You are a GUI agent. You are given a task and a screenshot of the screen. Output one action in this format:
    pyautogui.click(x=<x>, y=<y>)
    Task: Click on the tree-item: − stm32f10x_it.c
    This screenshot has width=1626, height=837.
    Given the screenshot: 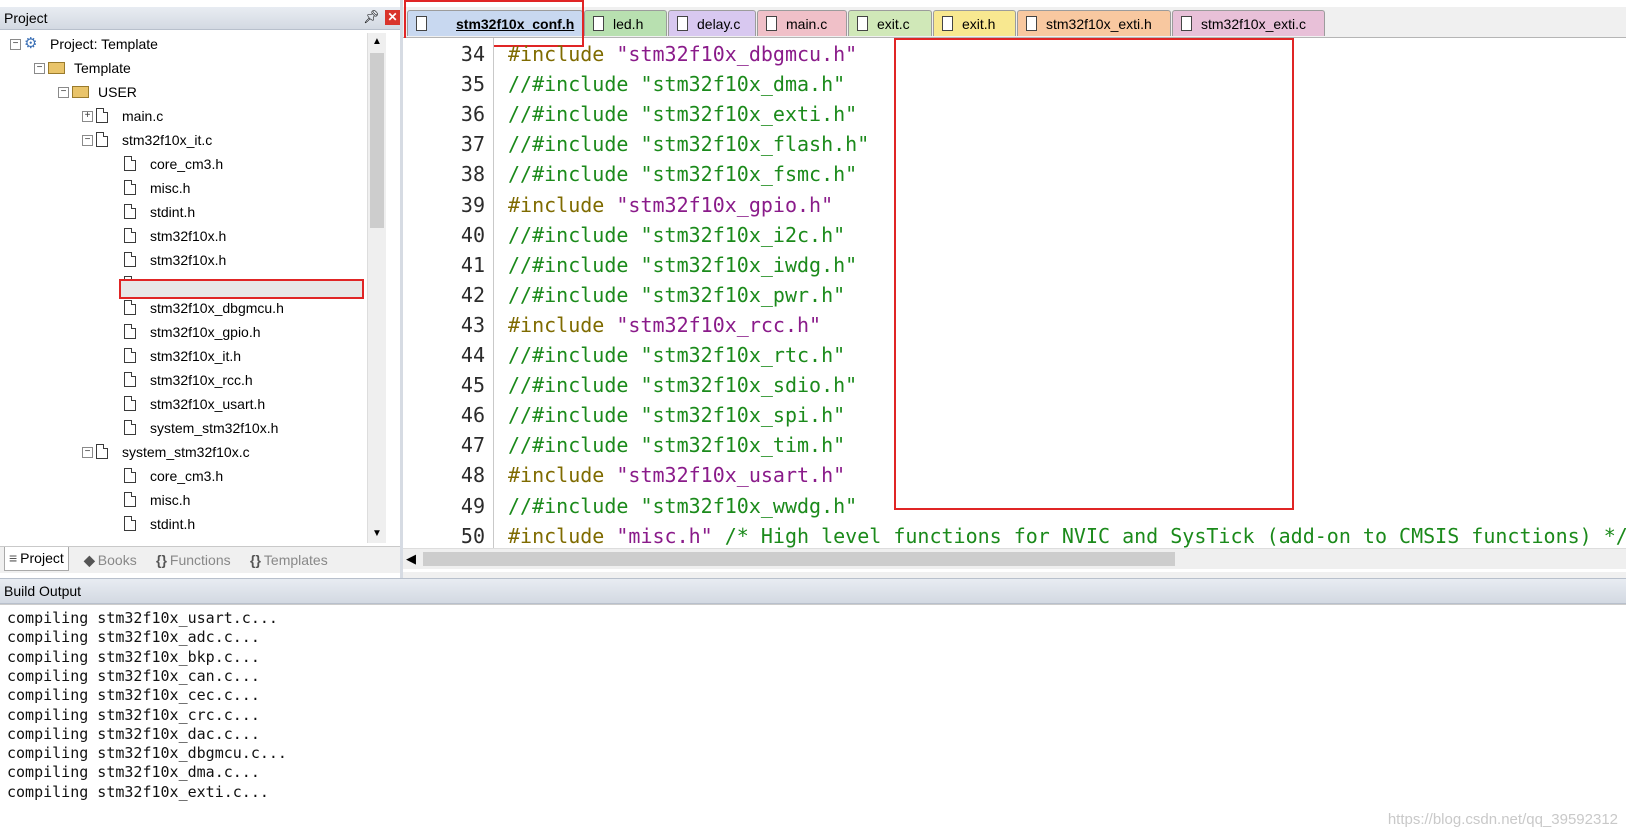 What is the action you would take?
    pyautogui.click(x=183, y=140)
    